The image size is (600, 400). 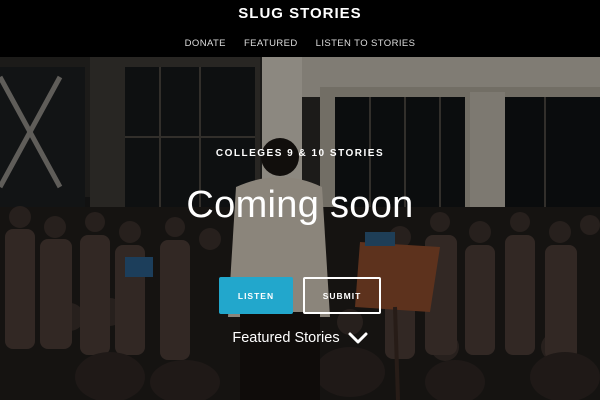 I want to click on main-nav: DONATE FEATURED LISTEN TO STORIES, so click(x=300, y=43).